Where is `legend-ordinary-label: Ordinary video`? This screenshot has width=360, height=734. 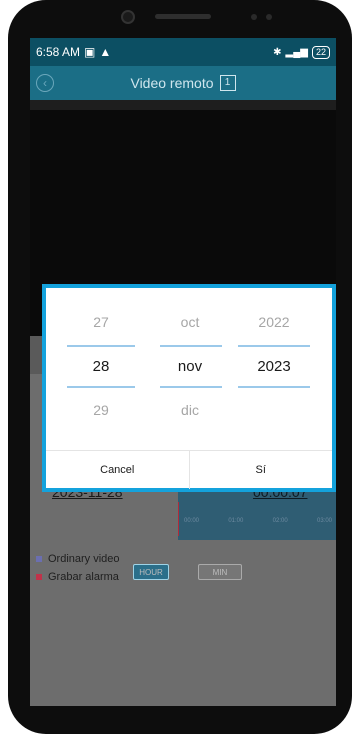
legend-ordinary-label: Ordinary video is located at coordinates (84, 559).